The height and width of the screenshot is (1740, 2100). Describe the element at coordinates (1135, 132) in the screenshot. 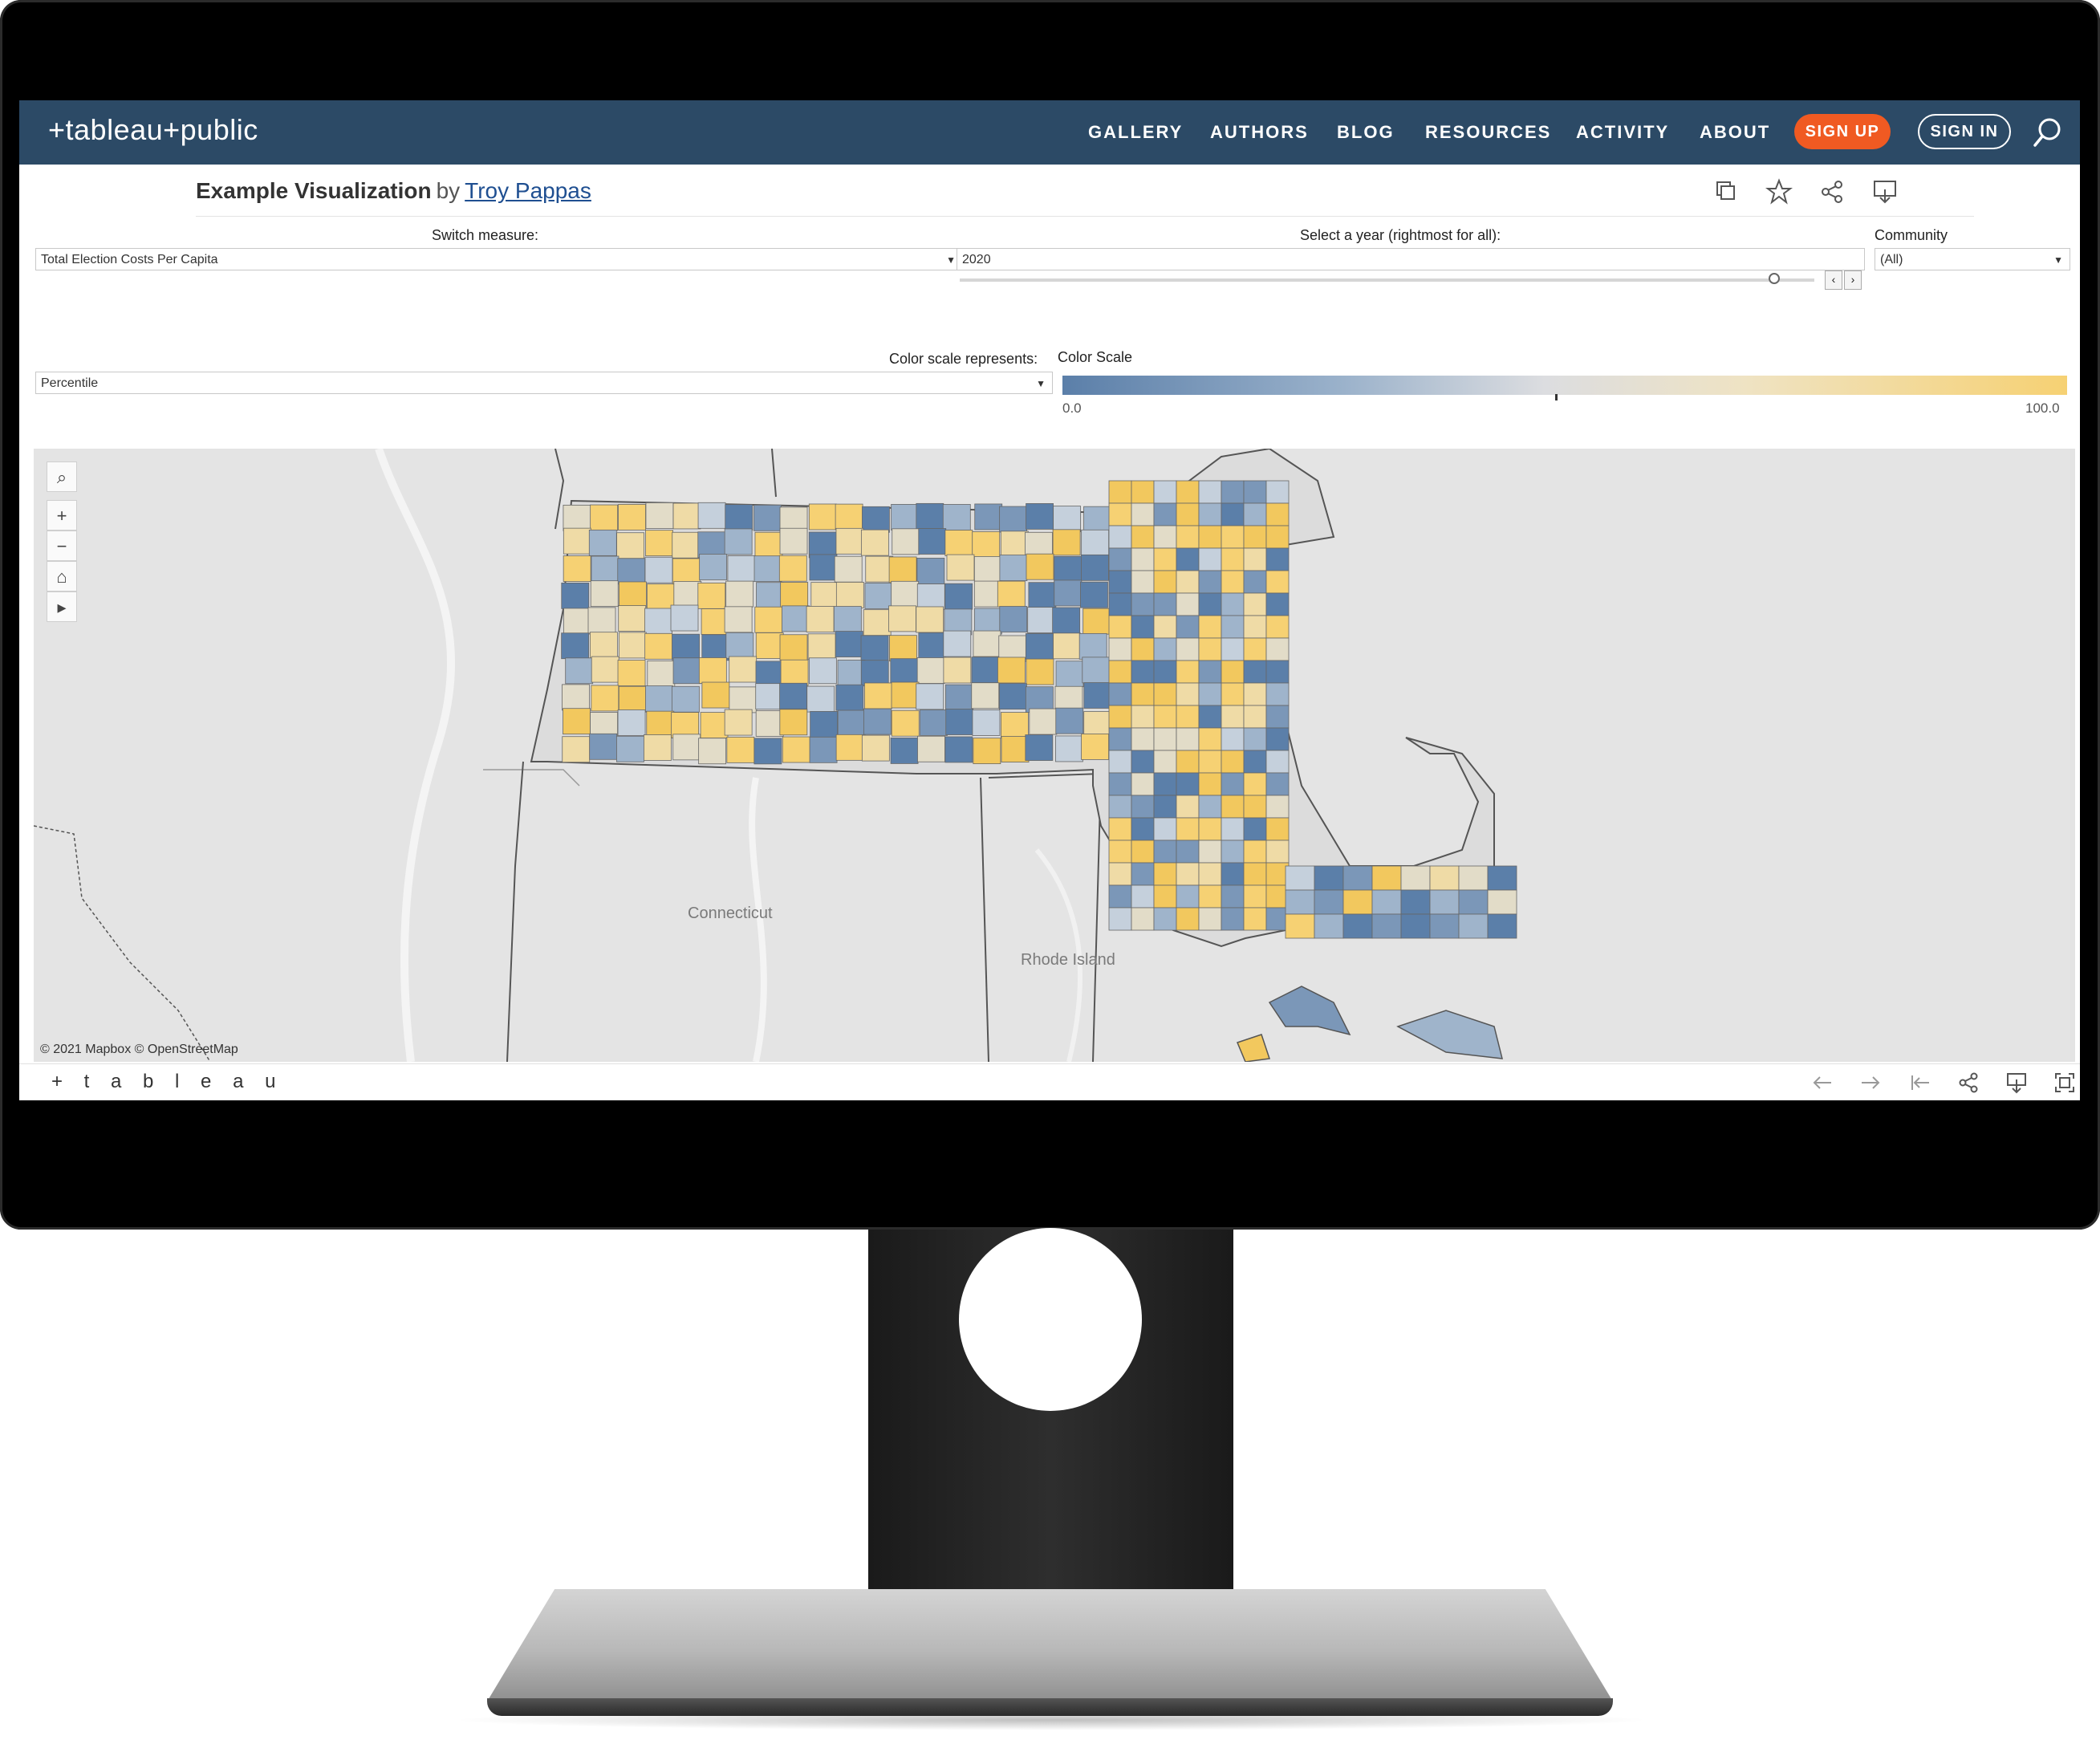

I see `nav-gallery: GALLERY` at that location.